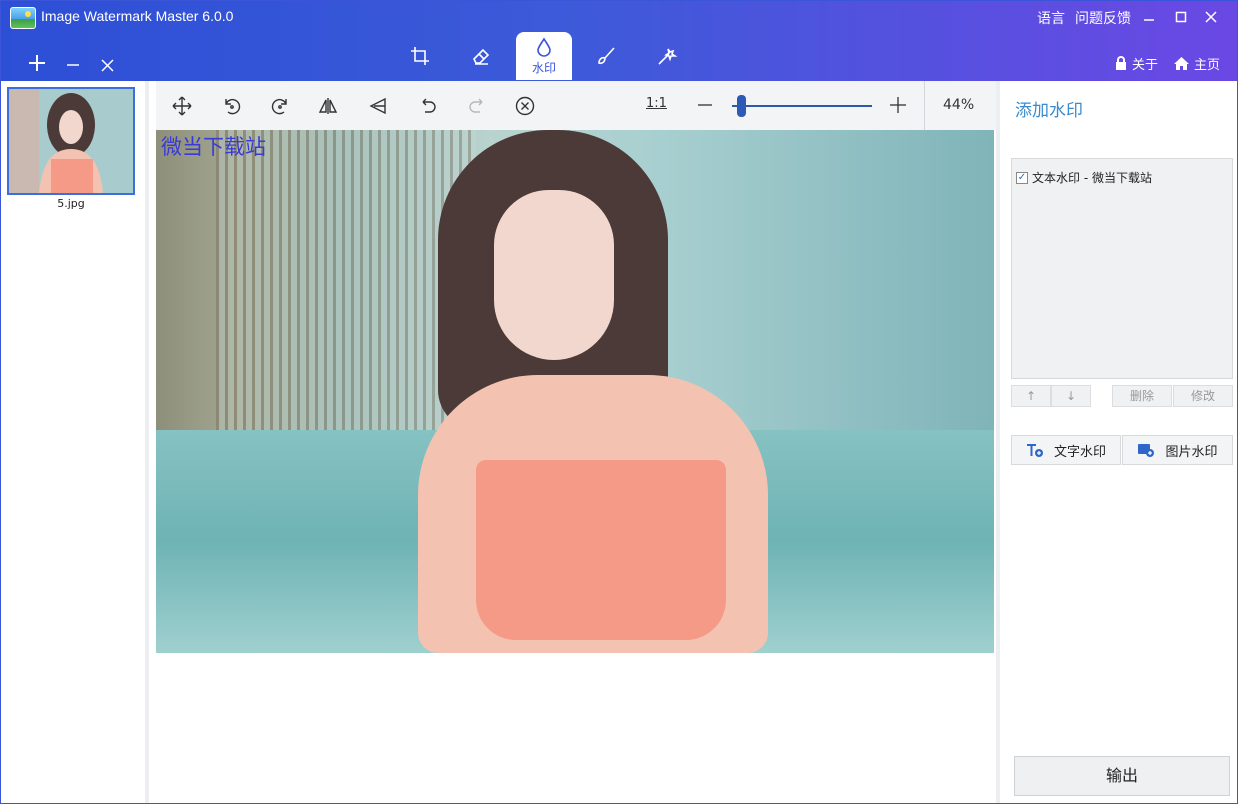  I want to click on zoom-out-button, so click(705, 106).